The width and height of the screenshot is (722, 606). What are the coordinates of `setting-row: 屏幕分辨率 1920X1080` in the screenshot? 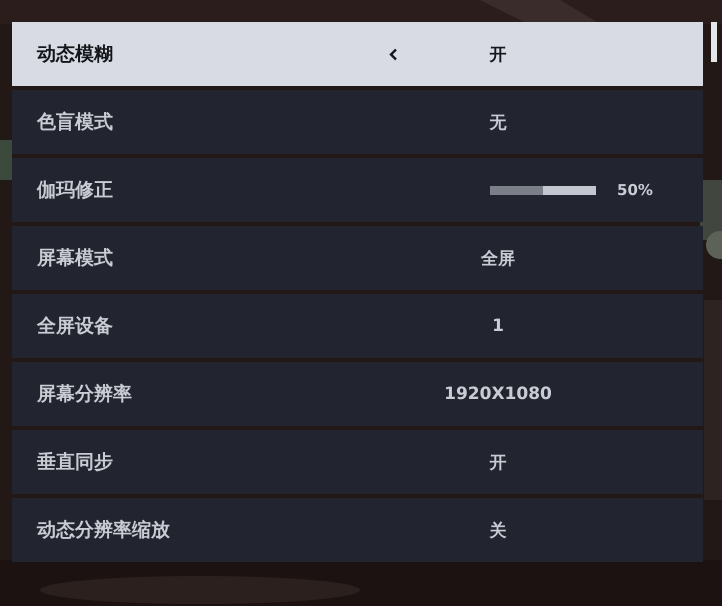 It's located at (357, 394).